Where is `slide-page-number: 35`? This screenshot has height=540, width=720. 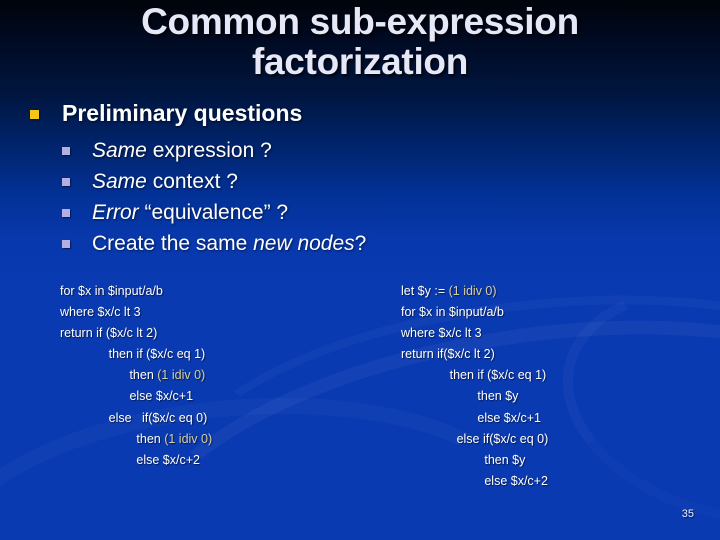 slide-page-number: 35 is located at coordinates (687, 514).